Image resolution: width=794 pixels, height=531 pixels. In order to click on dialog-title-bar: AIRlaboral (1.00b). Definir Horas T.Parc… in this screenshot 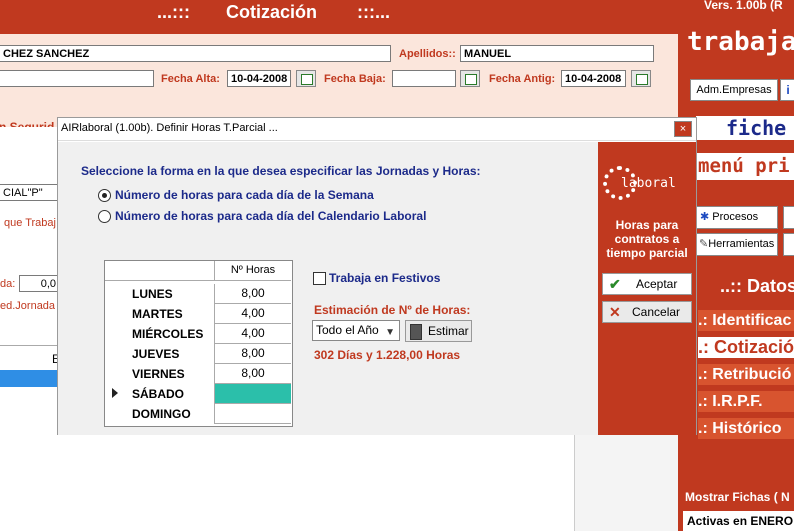, I will do `click(377, 129)`.